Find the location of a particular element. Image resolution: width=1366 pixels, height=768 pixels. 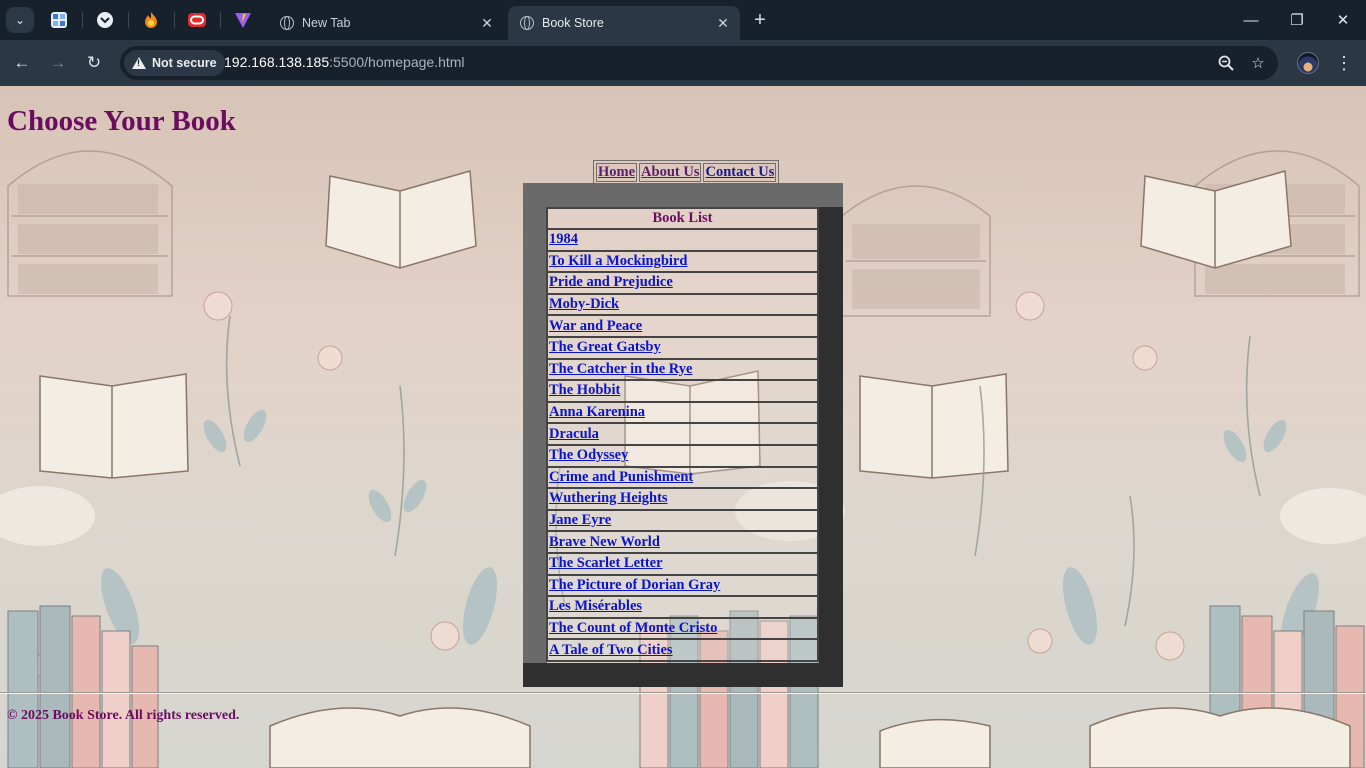

book-row: Crime and Punishment is located at coordinates (682, 477).